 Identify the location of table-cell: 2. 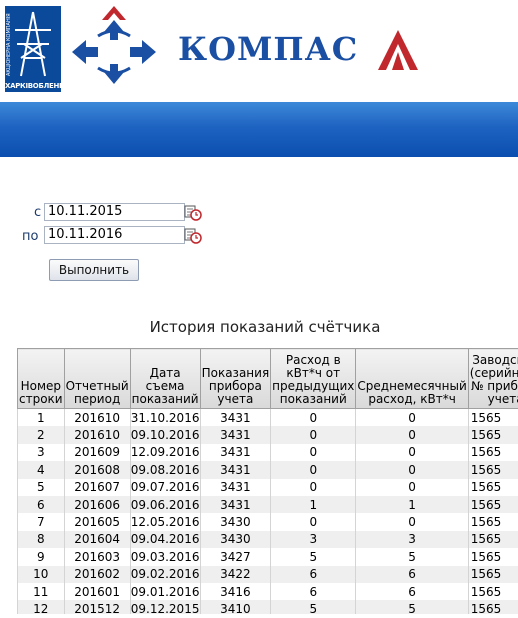
(41, 435).